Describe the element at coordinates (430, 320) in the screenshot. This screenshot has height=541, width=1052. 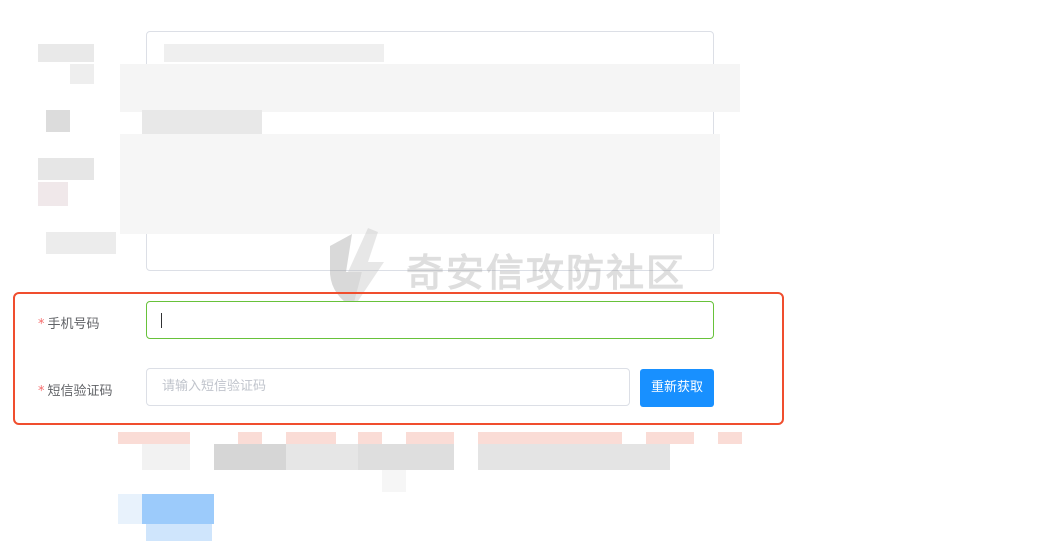
I see `phone-input` at that location.